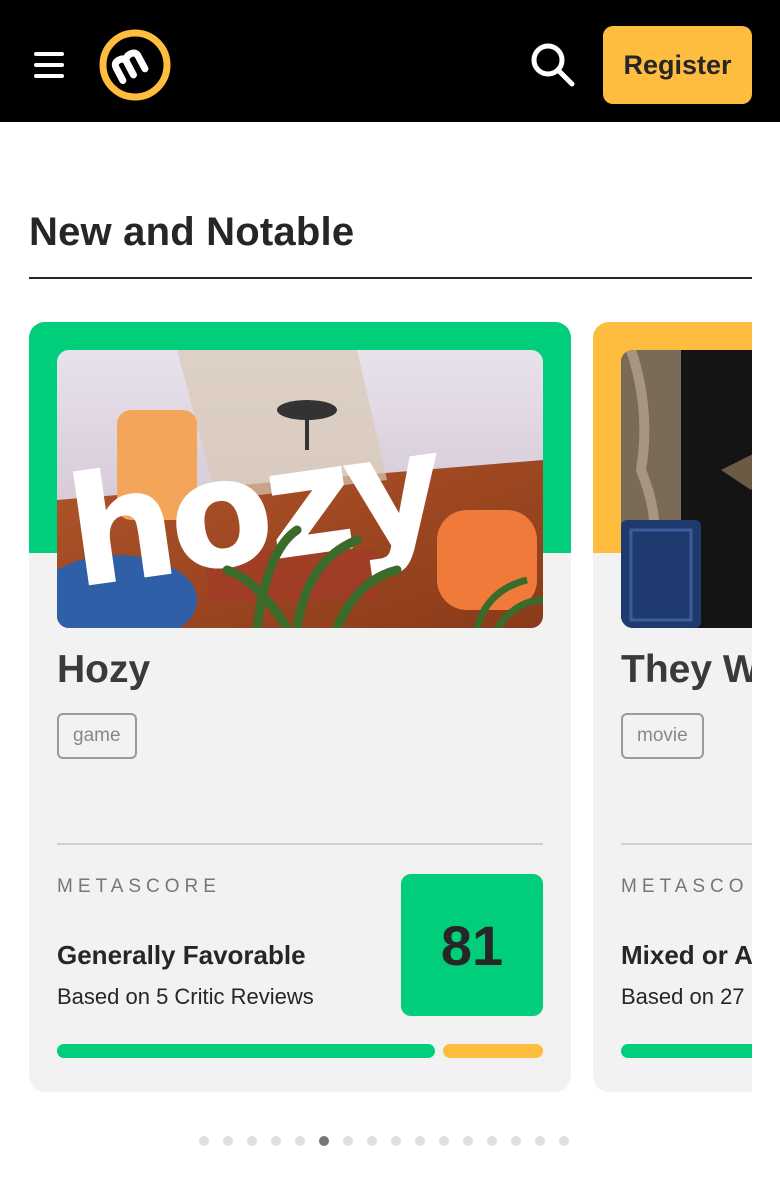 This screenshot has width=780, height=1200. What do you see at coordinates (686, 955) in the screenshot?
I see `score-verdict: Mixed or A` at bounding box center [686, 955].